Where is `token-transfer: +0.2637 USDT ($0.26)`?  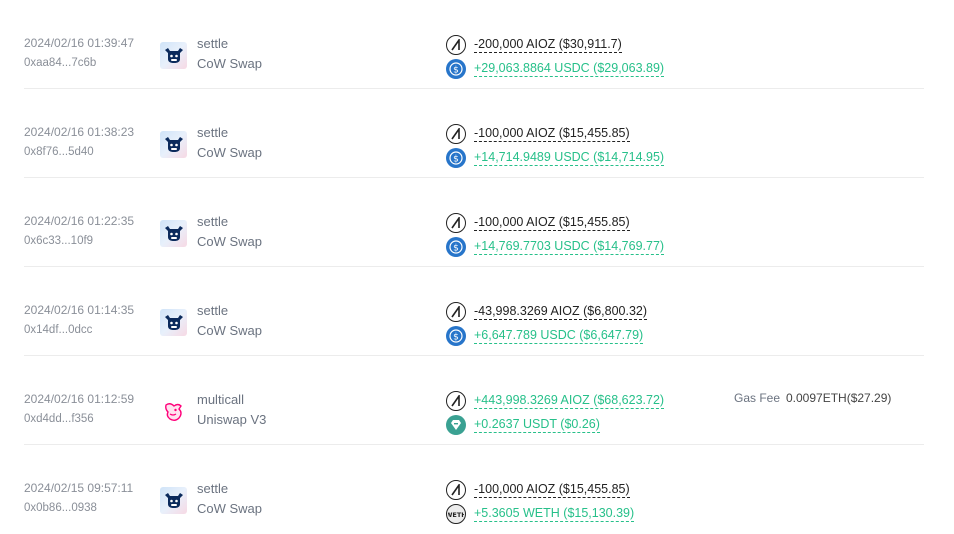
token-transfer: +0.2637 USDT ($0.26) is located at coordinates (523, 425).